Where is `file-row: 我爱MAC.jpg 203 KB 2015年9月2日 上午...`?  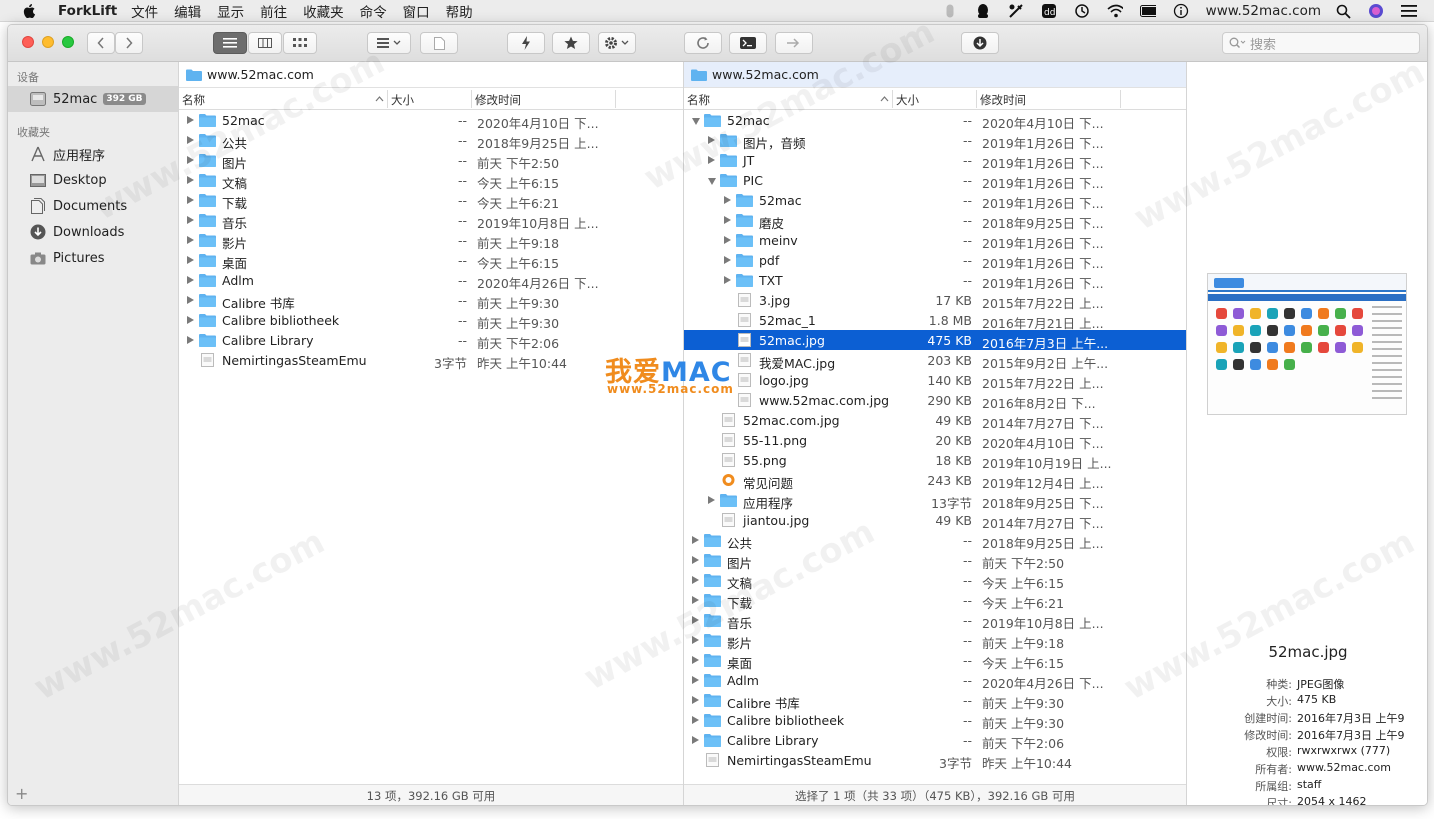
file-row: 我爱MAC.jpg 203 KB 2015年9月2日 上午... is located at coordinates (935, 360).